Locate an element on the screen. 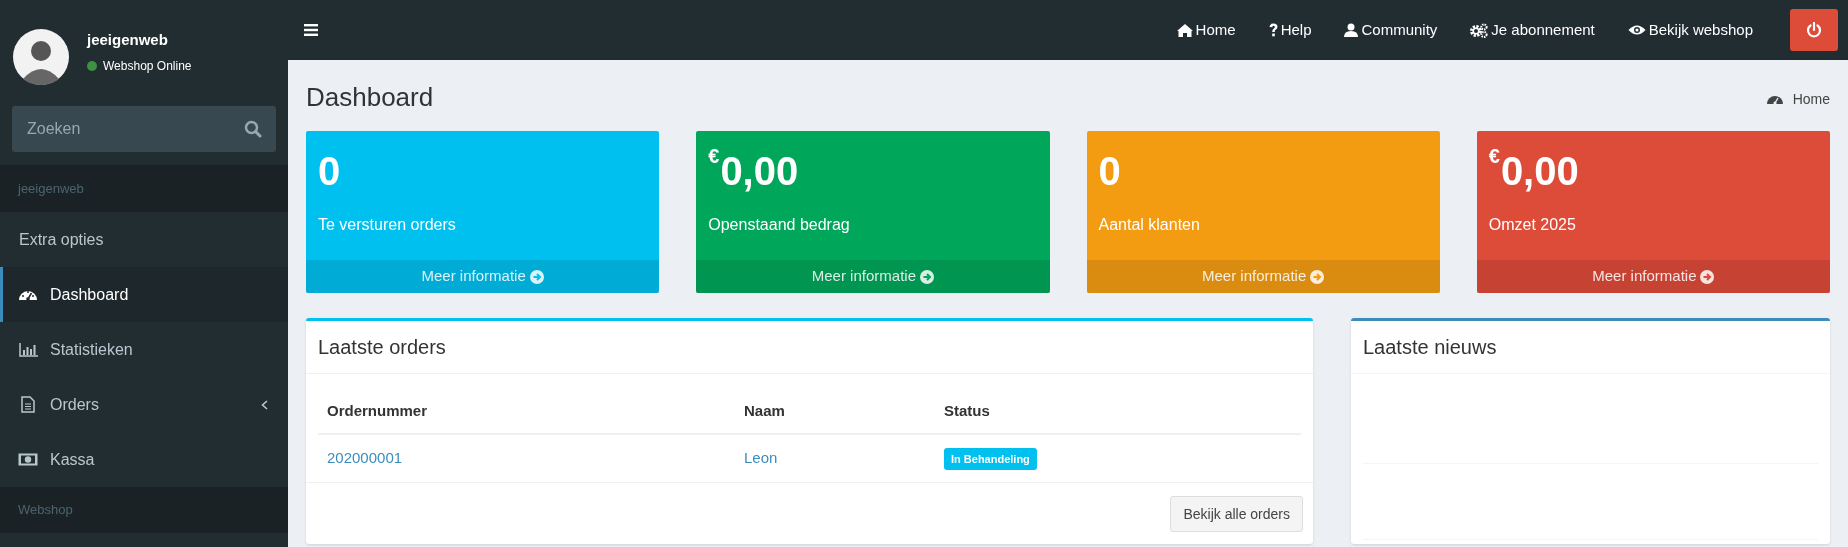 The height and width of the screenshot is (547, 1848). stat-label: Omzet 2025 is located at coordinates (1532, 225).